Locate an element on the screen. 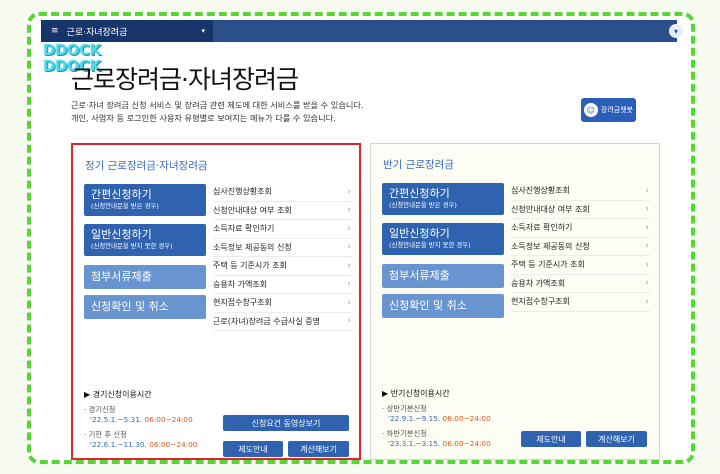 This screenshot has height=474, width=720. menu-select: ≡ 근로·자녀장려금 ▾ is located at coordinates (127, 31).